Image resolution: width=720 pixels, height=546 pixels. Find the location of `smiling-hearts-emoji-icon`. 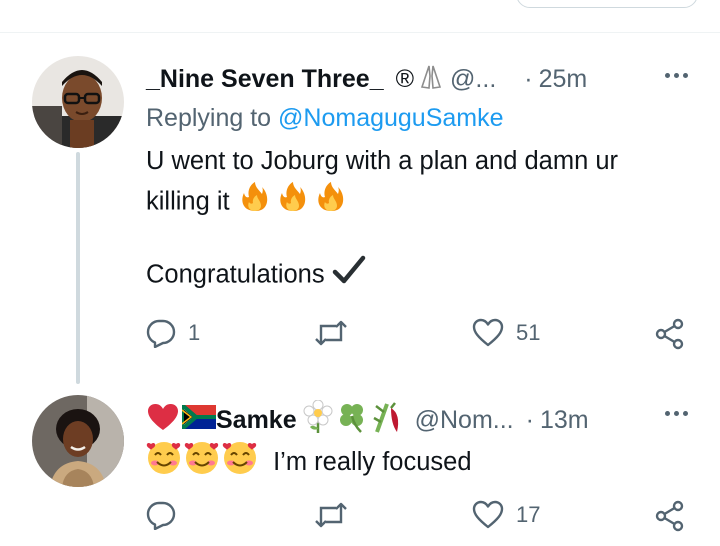

smiling-hearts-emoji-icon is located at coordinates (203, 463).